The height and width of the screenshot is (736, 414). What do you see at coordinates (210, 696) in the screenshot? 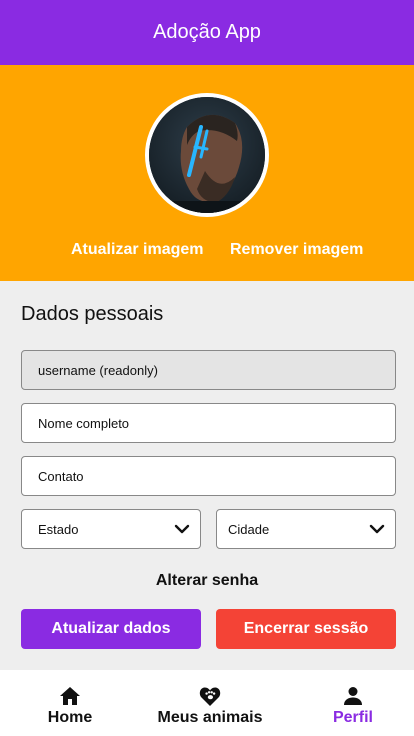
I see `heart-paw-icon` at bounding box center [210, 696].